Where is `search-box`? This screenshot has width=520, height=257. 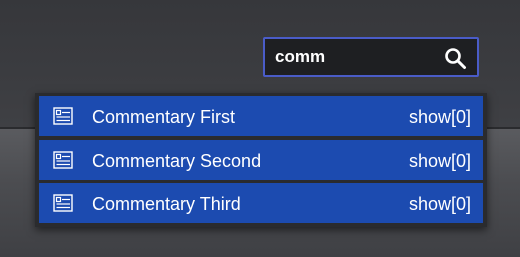 search-box is located at coordinates (371, 57).